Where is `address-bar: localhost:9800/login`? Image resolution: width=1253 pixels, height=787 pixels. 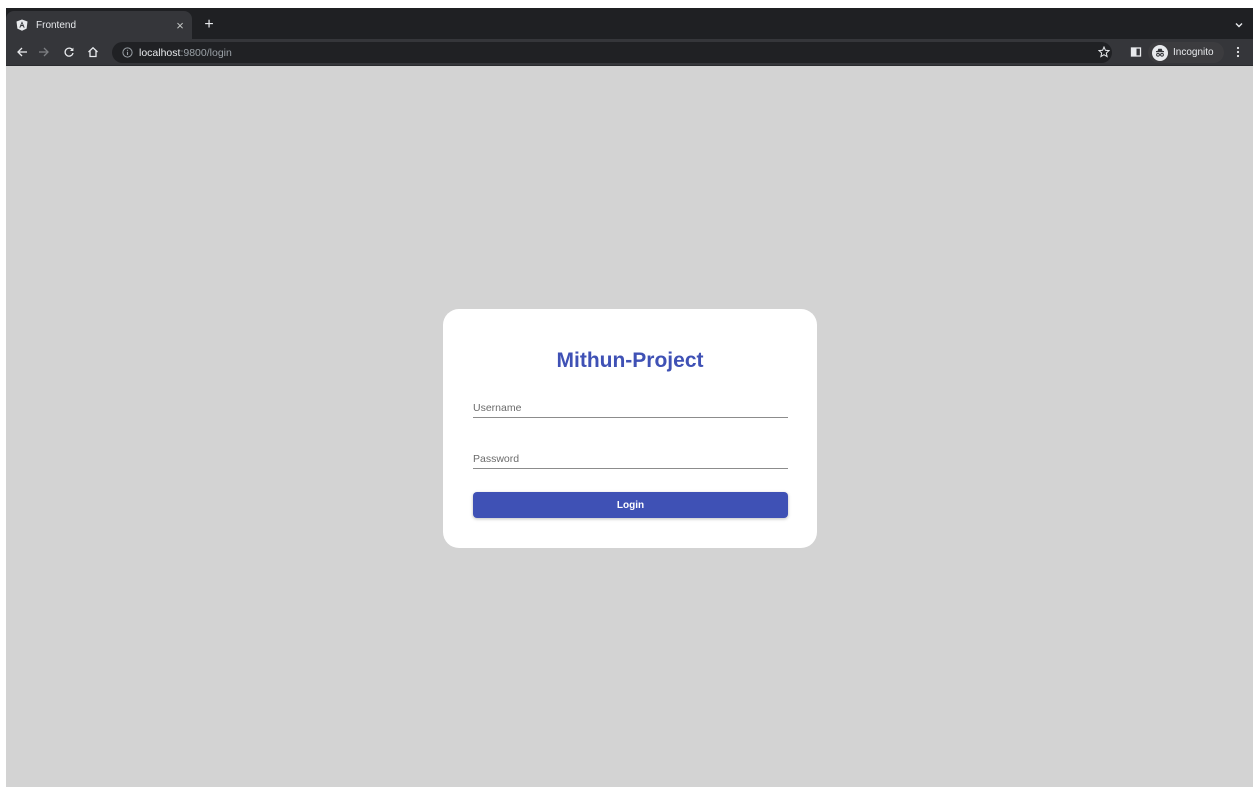 address-bar: localhost:9800/login is located at coordinates (612, 52).